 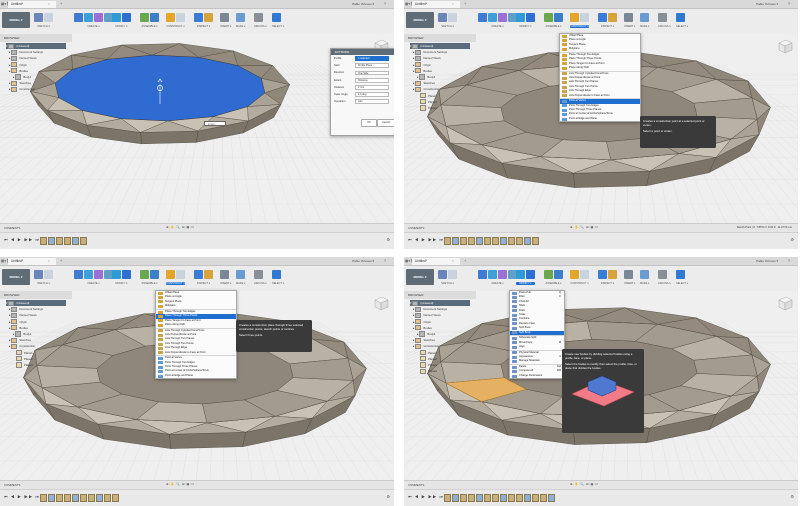 I want to click on ribbon-group-label: MODIFY ▾, so click(x=121, y=26).